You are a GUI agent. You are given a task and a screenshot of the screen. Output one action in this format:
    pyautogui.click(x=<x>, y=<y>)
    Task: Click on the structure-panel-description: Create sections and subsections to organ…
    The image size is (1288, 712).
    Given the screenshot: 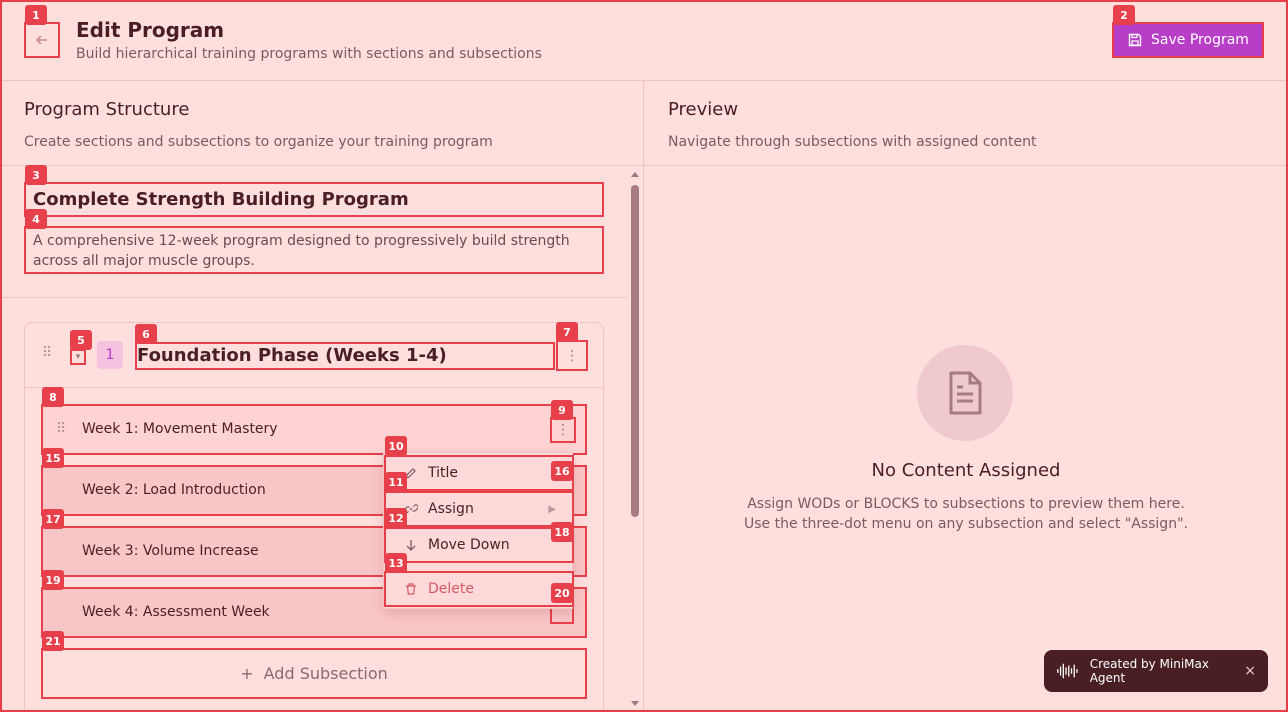 What is the action you would take?
    pyautogui.click(x=258, y=142)
    